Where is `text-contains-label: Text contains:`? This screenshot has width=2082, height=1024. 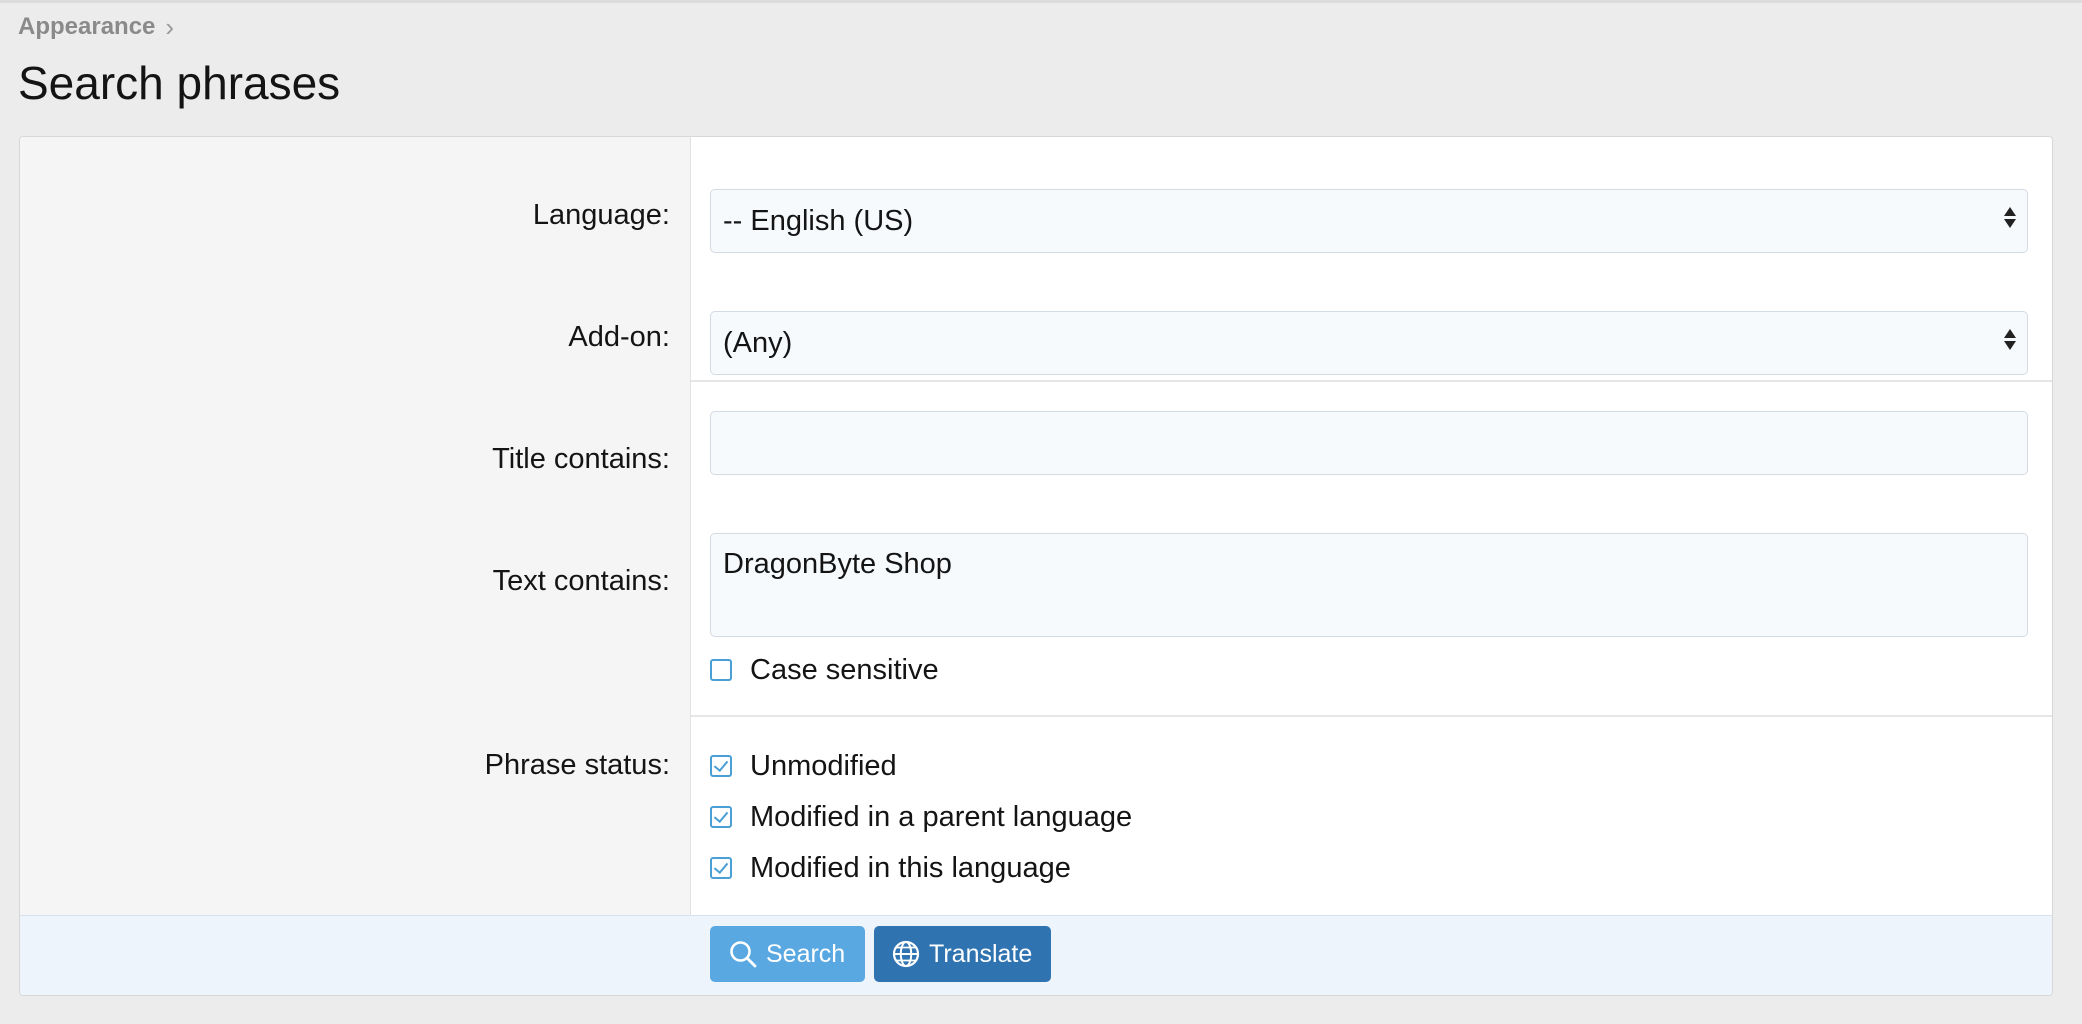 text-contains-label: Text contains: is located at coordinates (581, 581).